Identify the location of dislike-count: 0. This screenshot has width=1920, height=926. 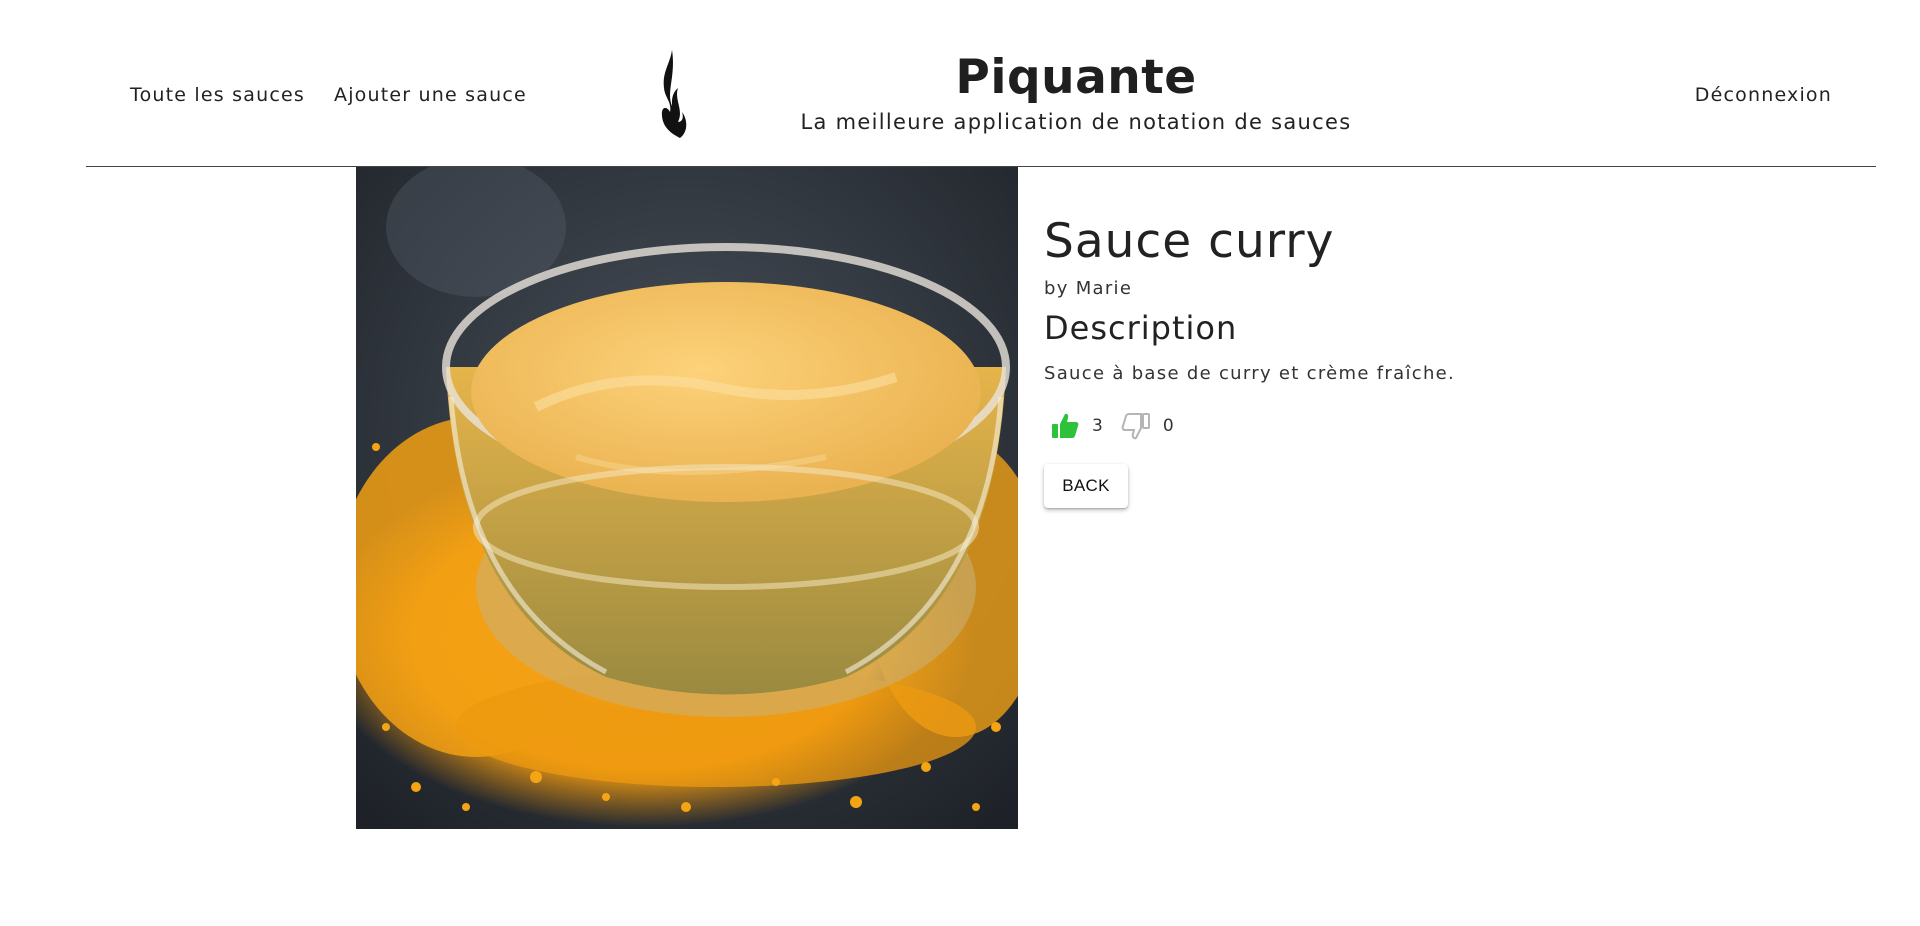
(1168, 426).